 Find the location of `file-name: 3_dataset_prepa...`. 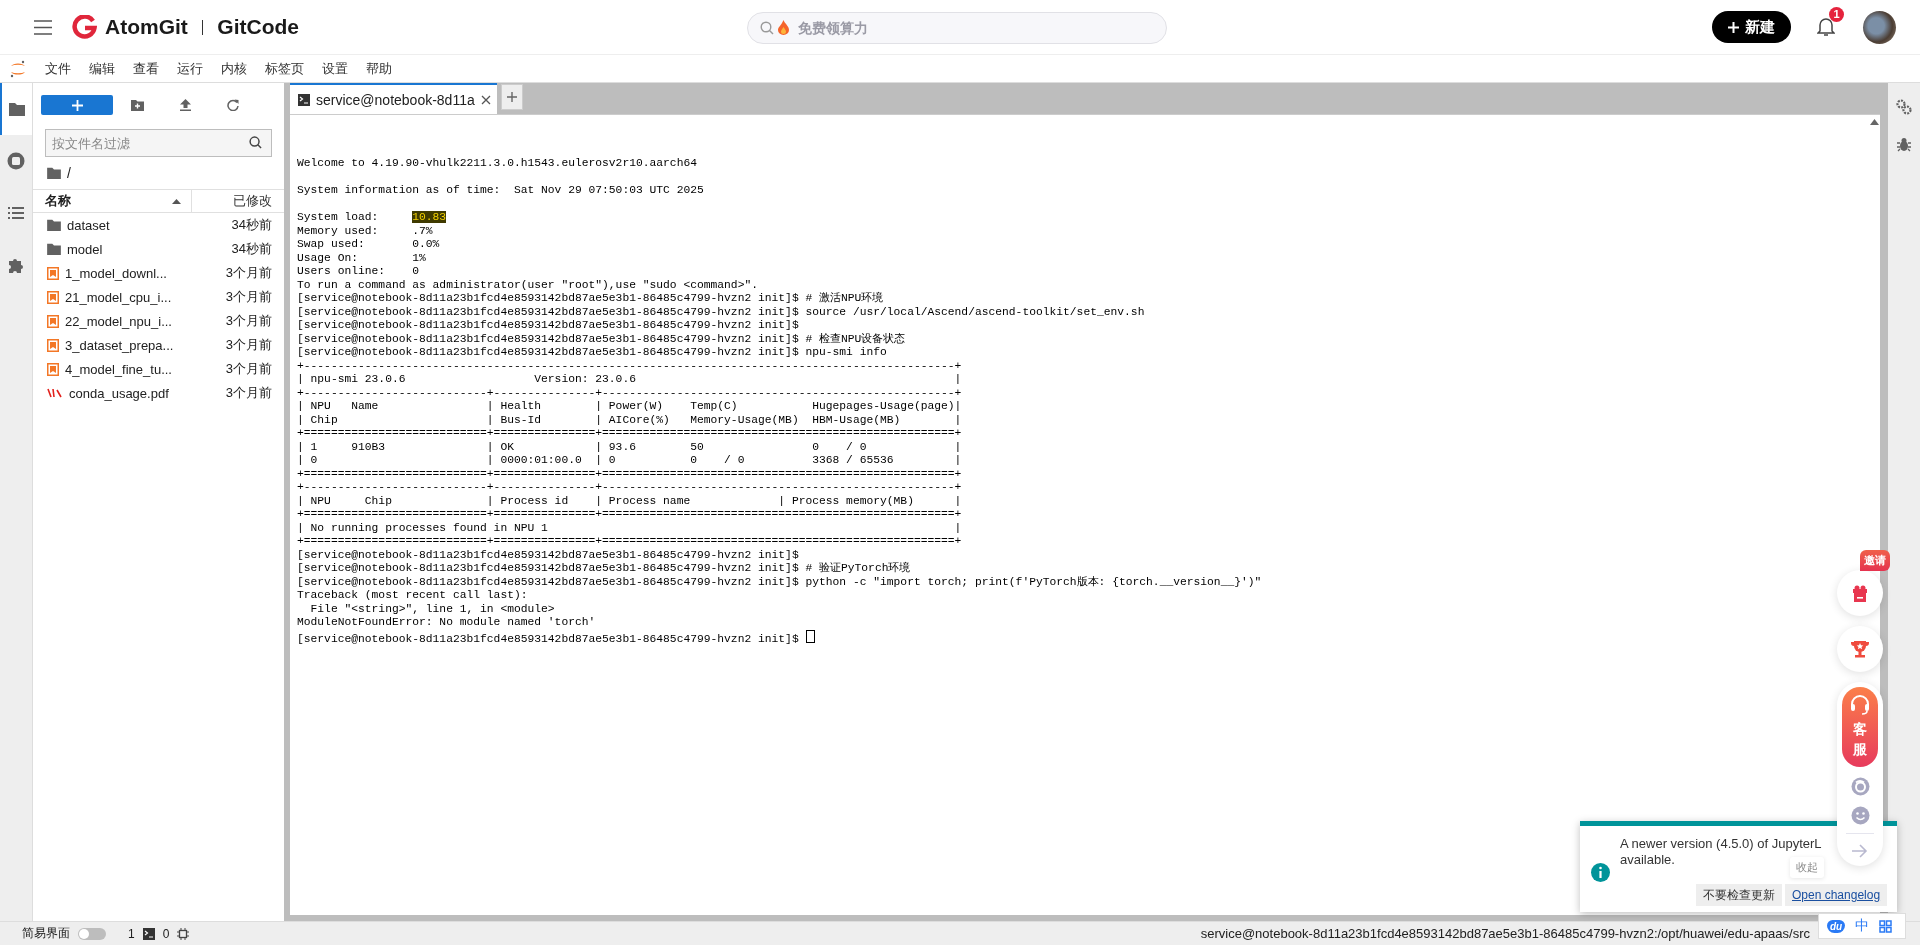

file-name: 3_dataset_prepa... is located at coordinates (128, 345).